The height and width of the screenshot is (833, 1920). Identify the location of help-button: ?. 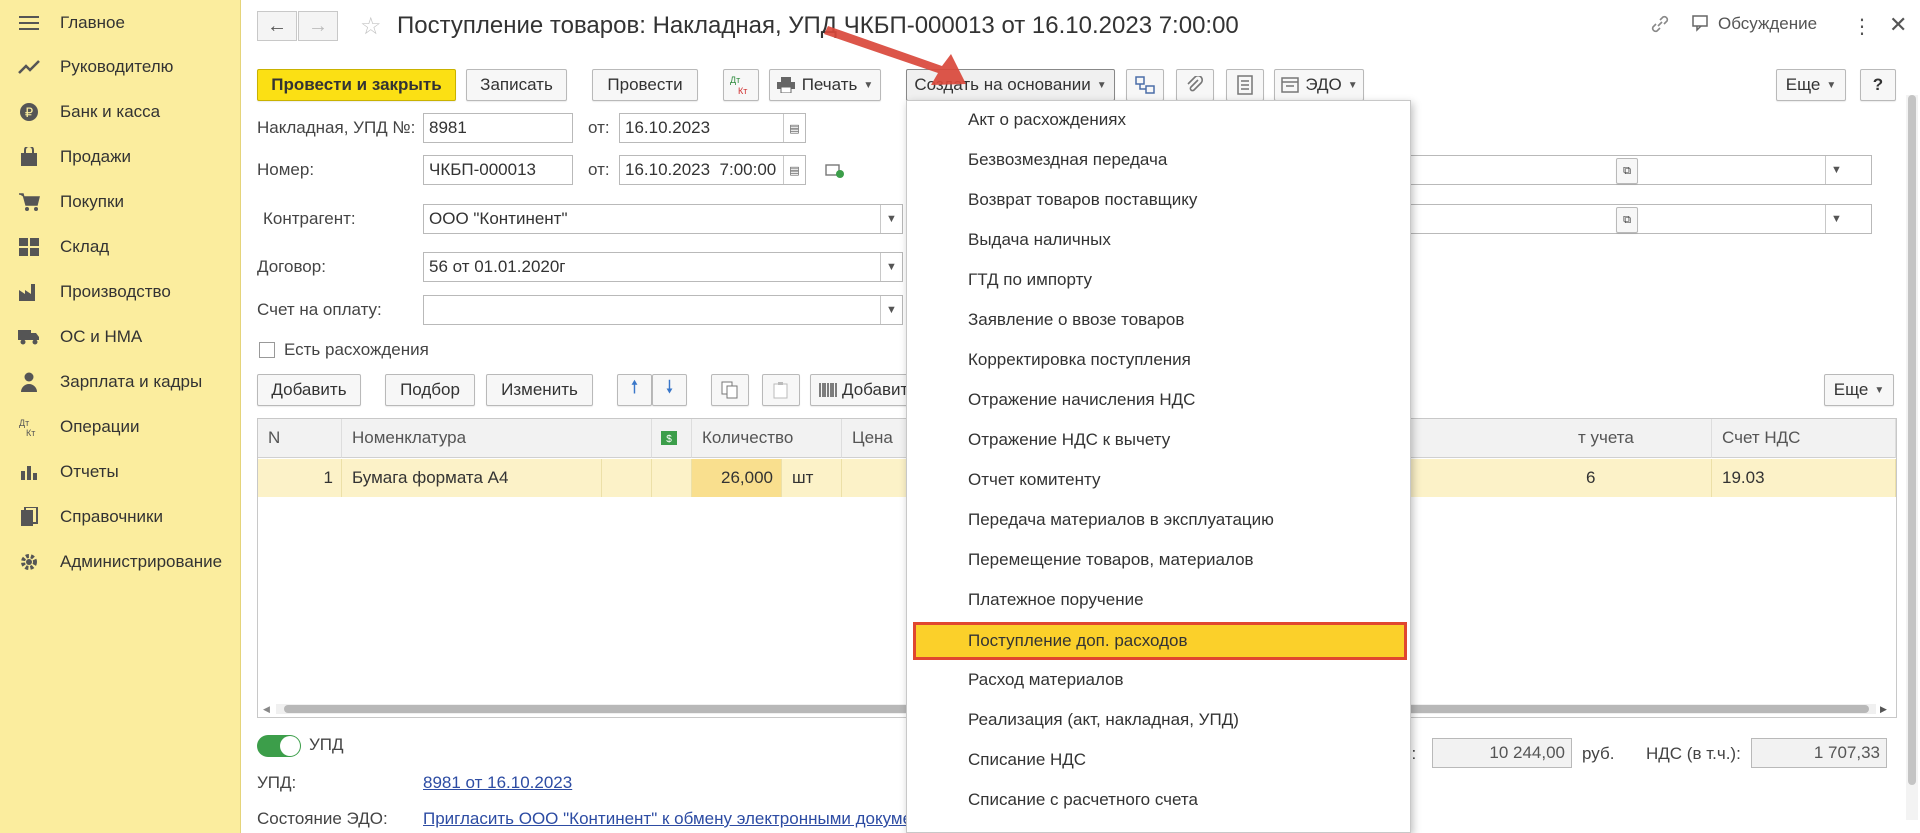
(1878, 85).